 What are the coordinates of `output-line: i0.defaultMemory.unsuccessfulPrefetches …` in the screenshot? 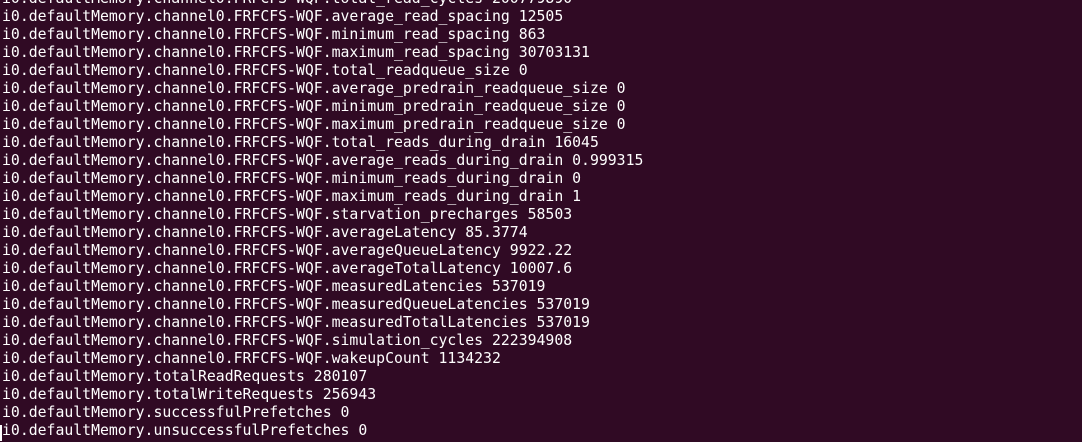 It's located at (185, 430).